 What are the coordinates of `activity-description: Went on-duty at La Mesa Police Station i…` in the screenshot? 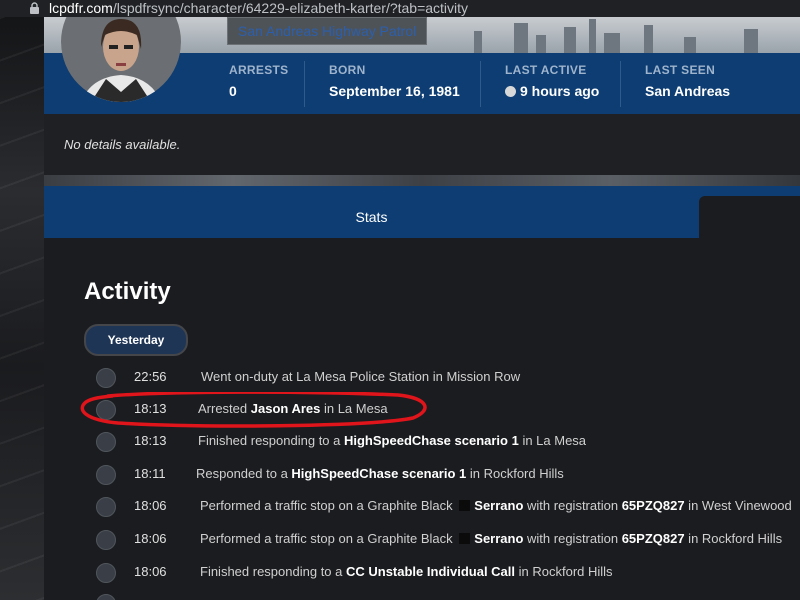 It's located at (360, 376).